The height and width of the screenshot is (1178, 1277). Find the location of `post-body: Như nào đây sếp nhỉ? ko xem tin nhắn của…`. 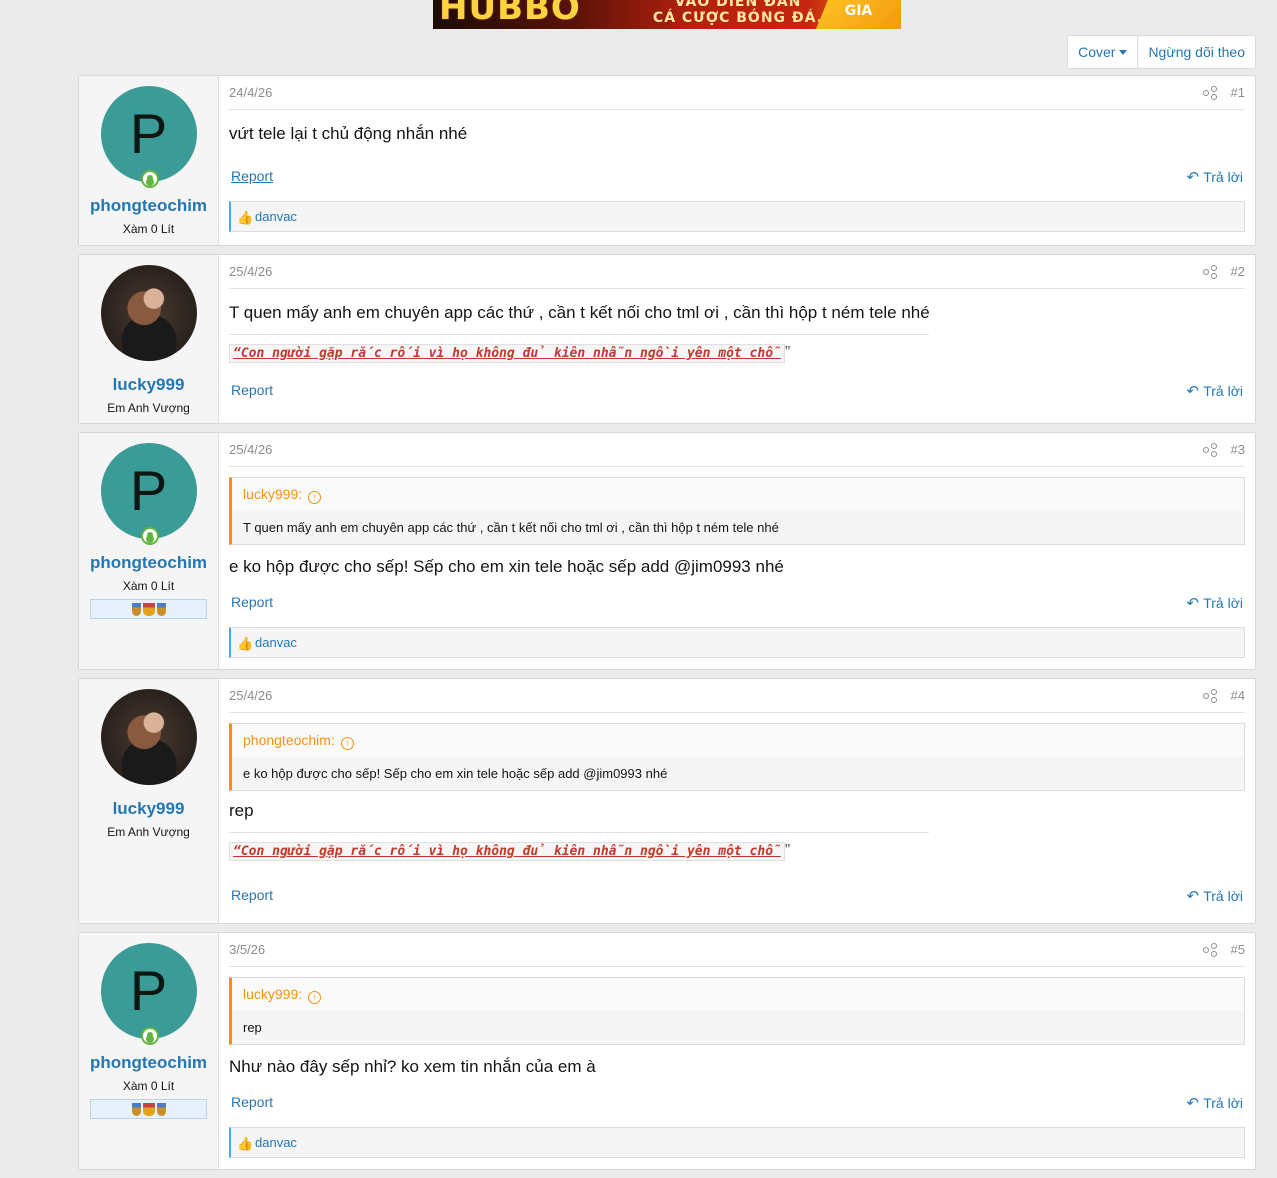

post-body: Như nào đây sếp nhỉ? ko xem tin nhắn của… is located at coordinates (412, 1066).